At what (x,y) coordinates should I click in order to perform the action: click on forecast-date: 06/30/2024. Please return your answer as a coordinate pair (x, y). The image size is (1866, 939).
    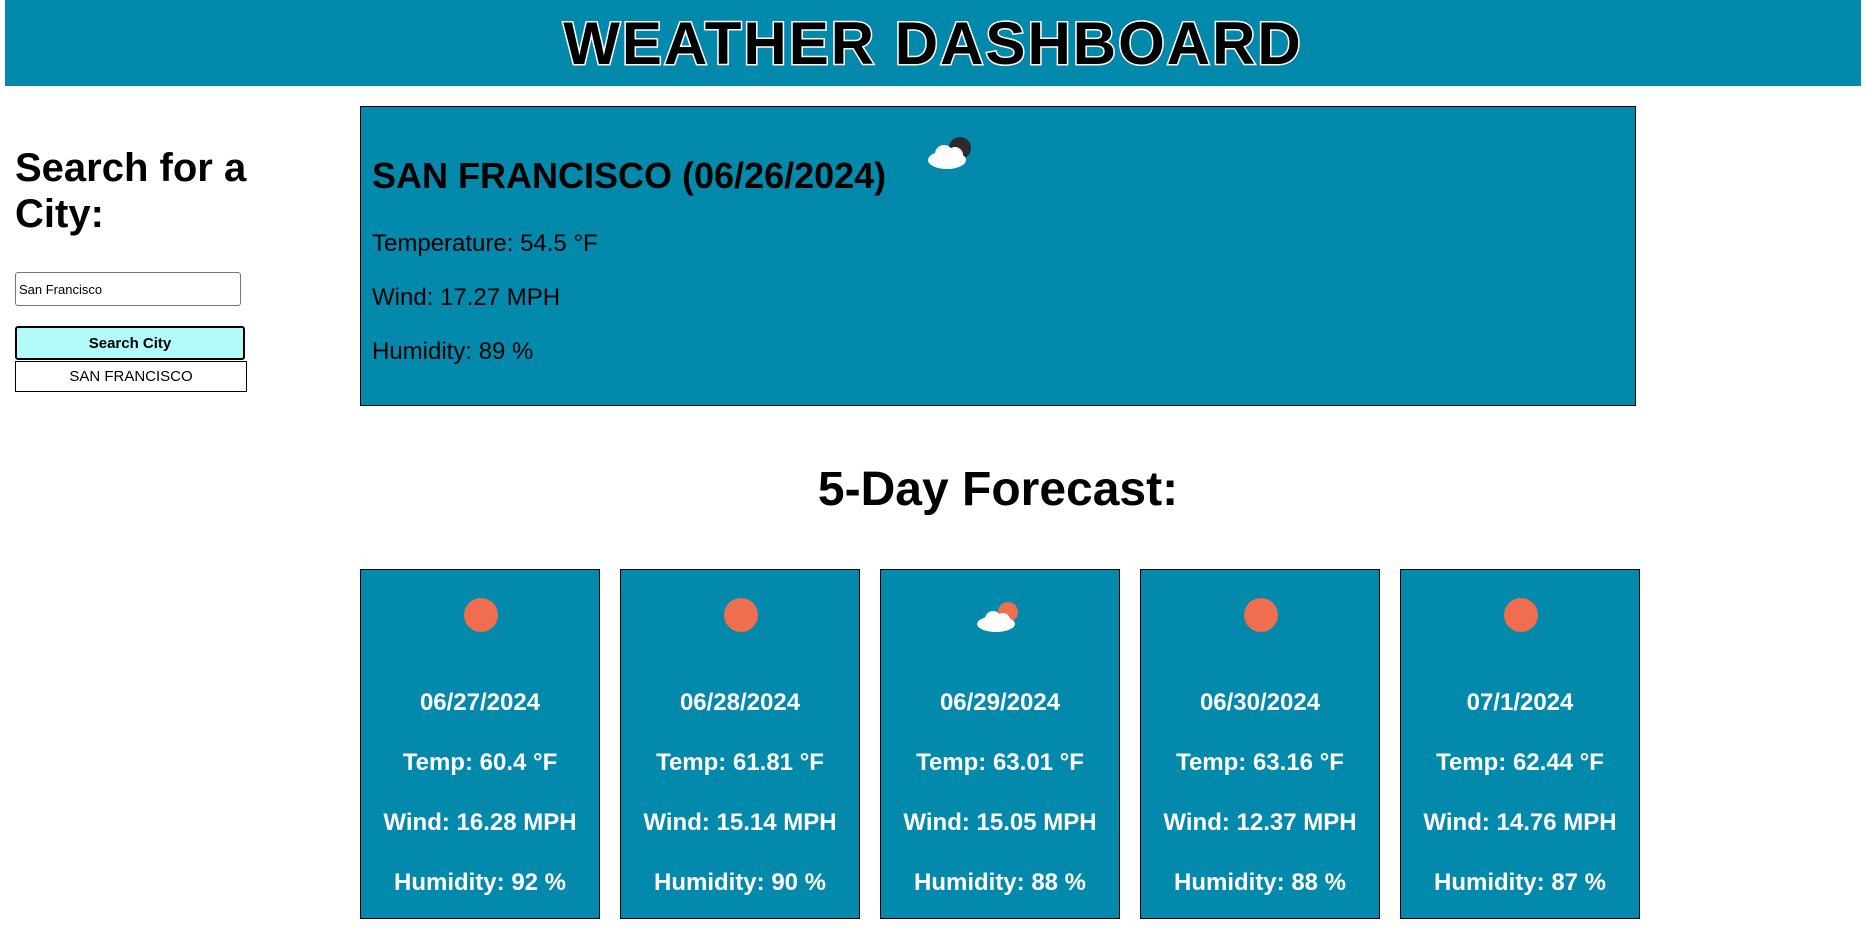
    Looking at the image, I should click on (1260, 702).